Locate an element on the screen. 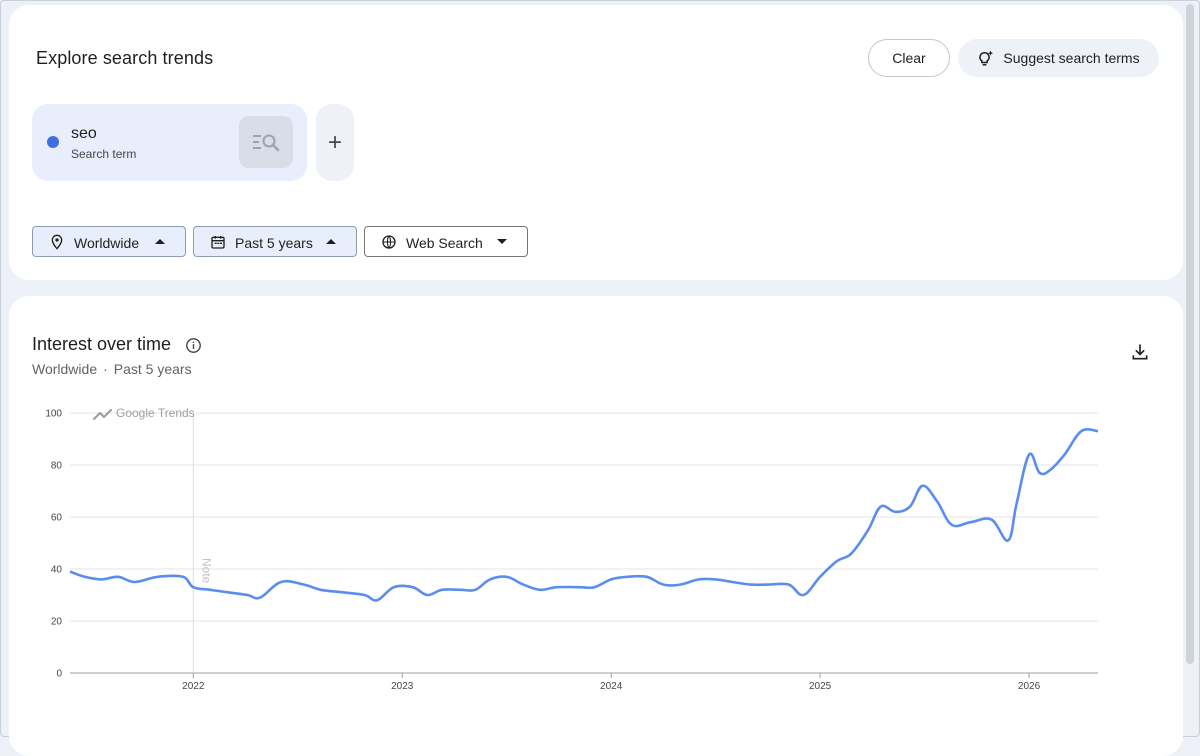 Image resolution: width=1200 pixels, height=756 pixels. scrollbar is located at coordinates (1190, 334).